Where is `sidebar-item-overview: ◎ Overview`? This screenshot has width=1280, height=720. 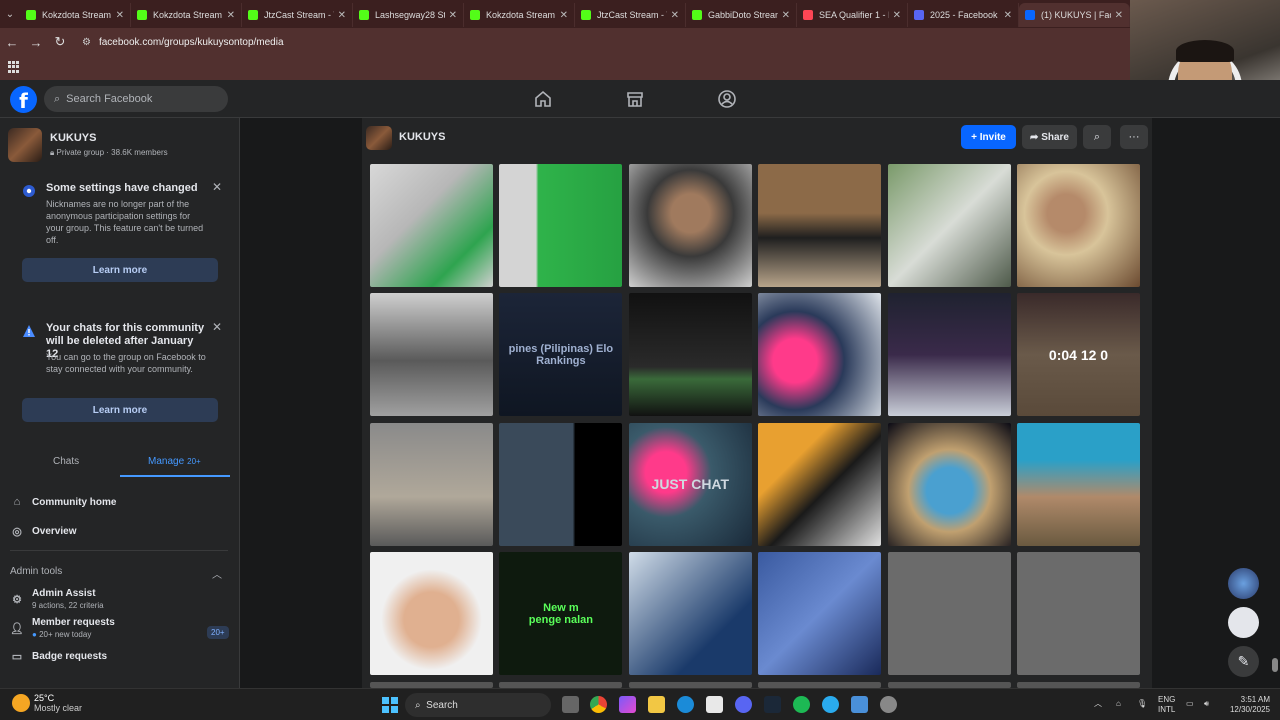
sidebar-item-overview: ◎ Overview is located at coordinates (43, 531).